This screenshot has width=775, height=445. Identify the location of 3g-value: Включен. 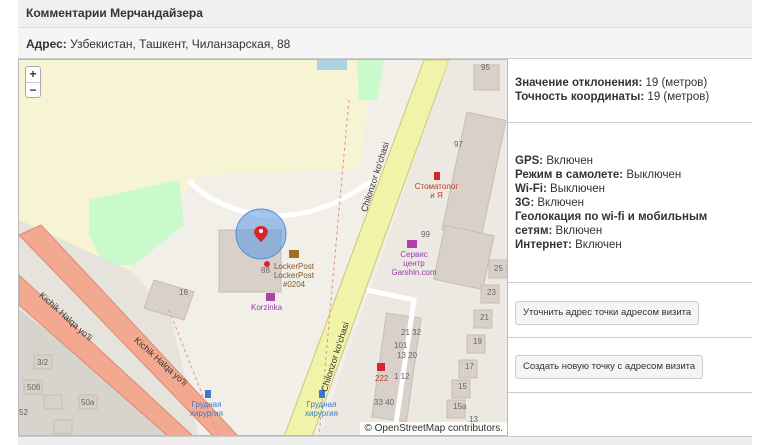
(561, 203).